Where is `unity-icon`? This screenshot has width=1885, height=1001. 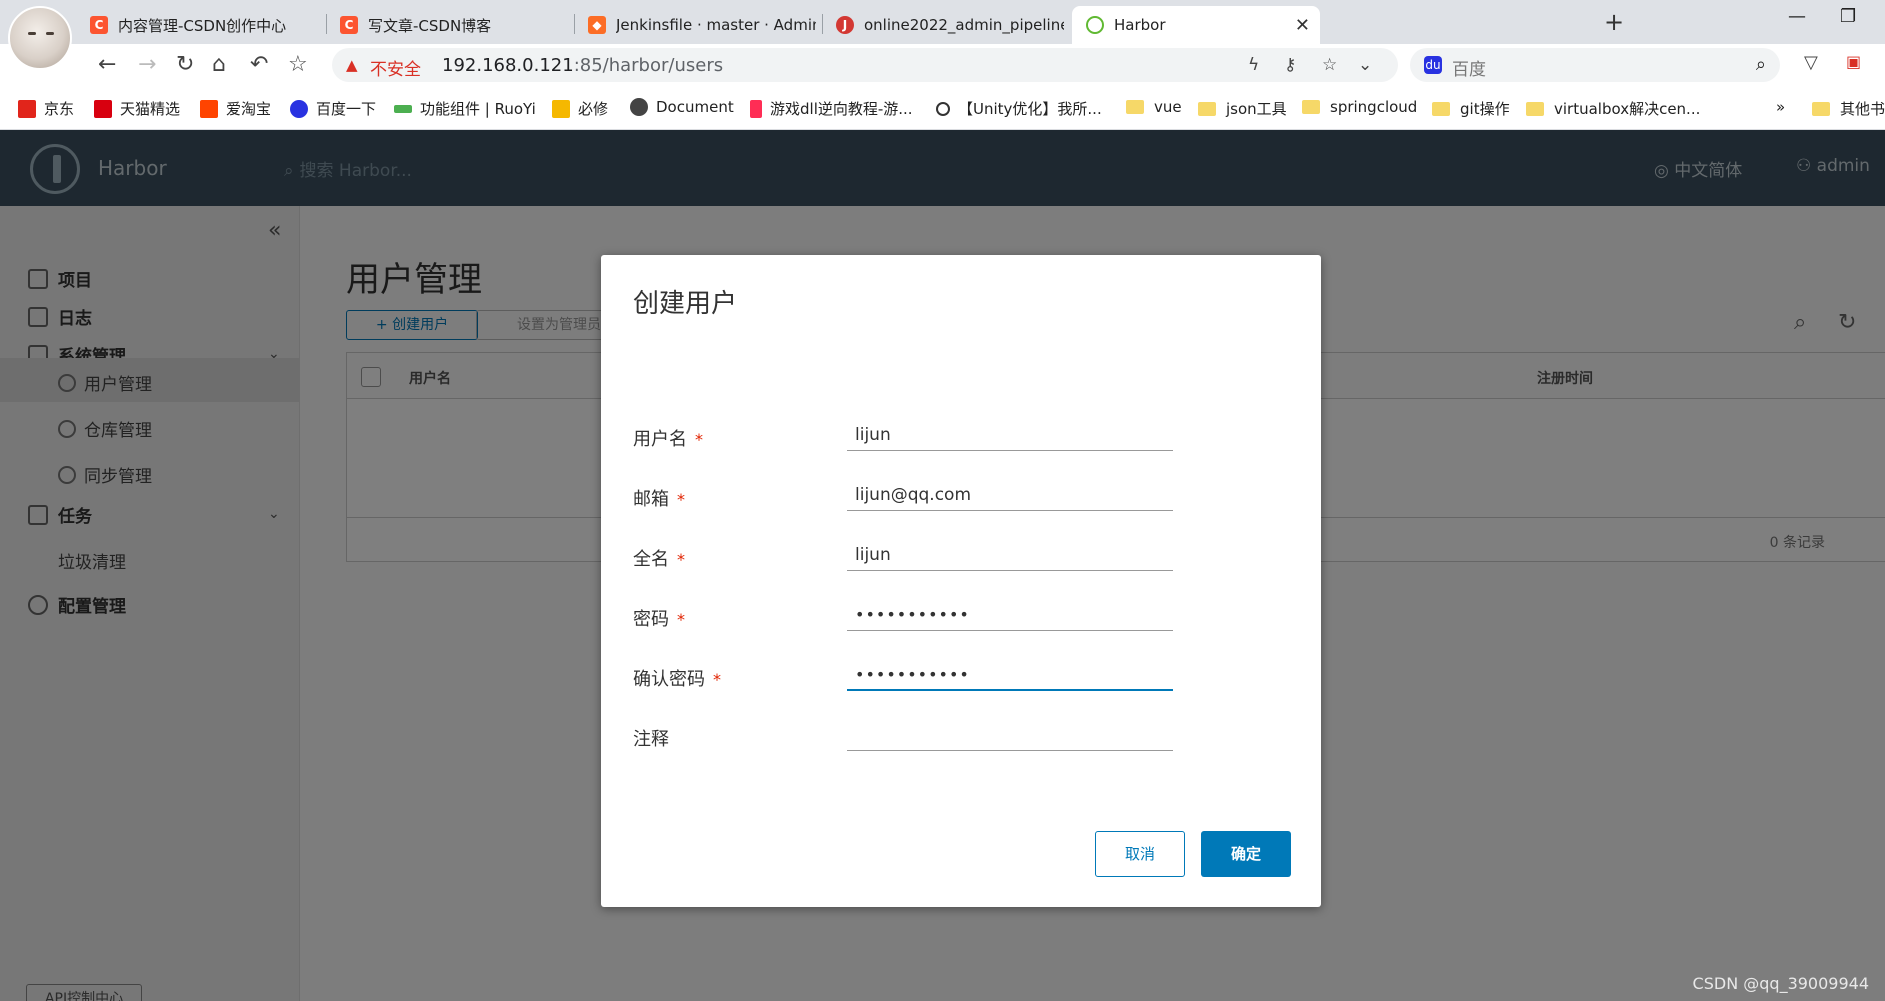
unity-icon is located at coordinates (943, 108).